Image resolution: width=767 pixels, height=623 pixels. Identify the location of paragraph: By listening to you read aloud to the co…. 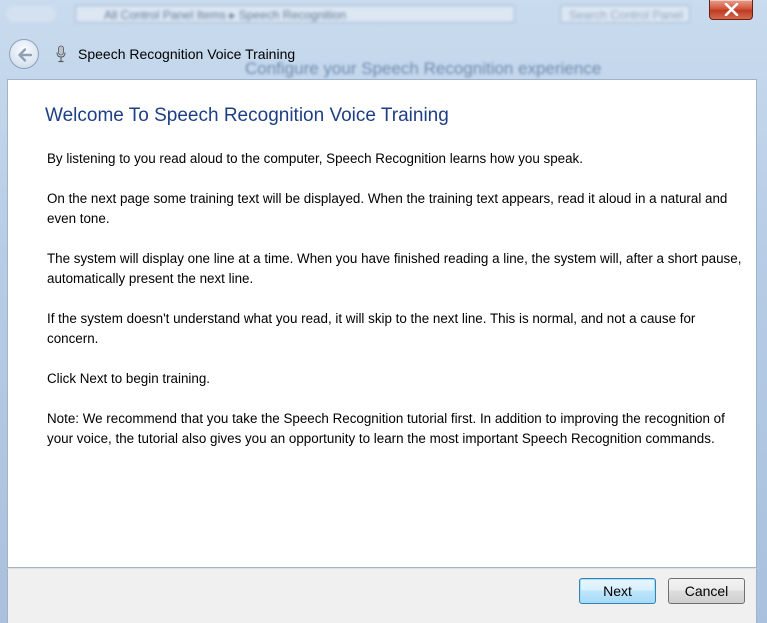
(315, 158).